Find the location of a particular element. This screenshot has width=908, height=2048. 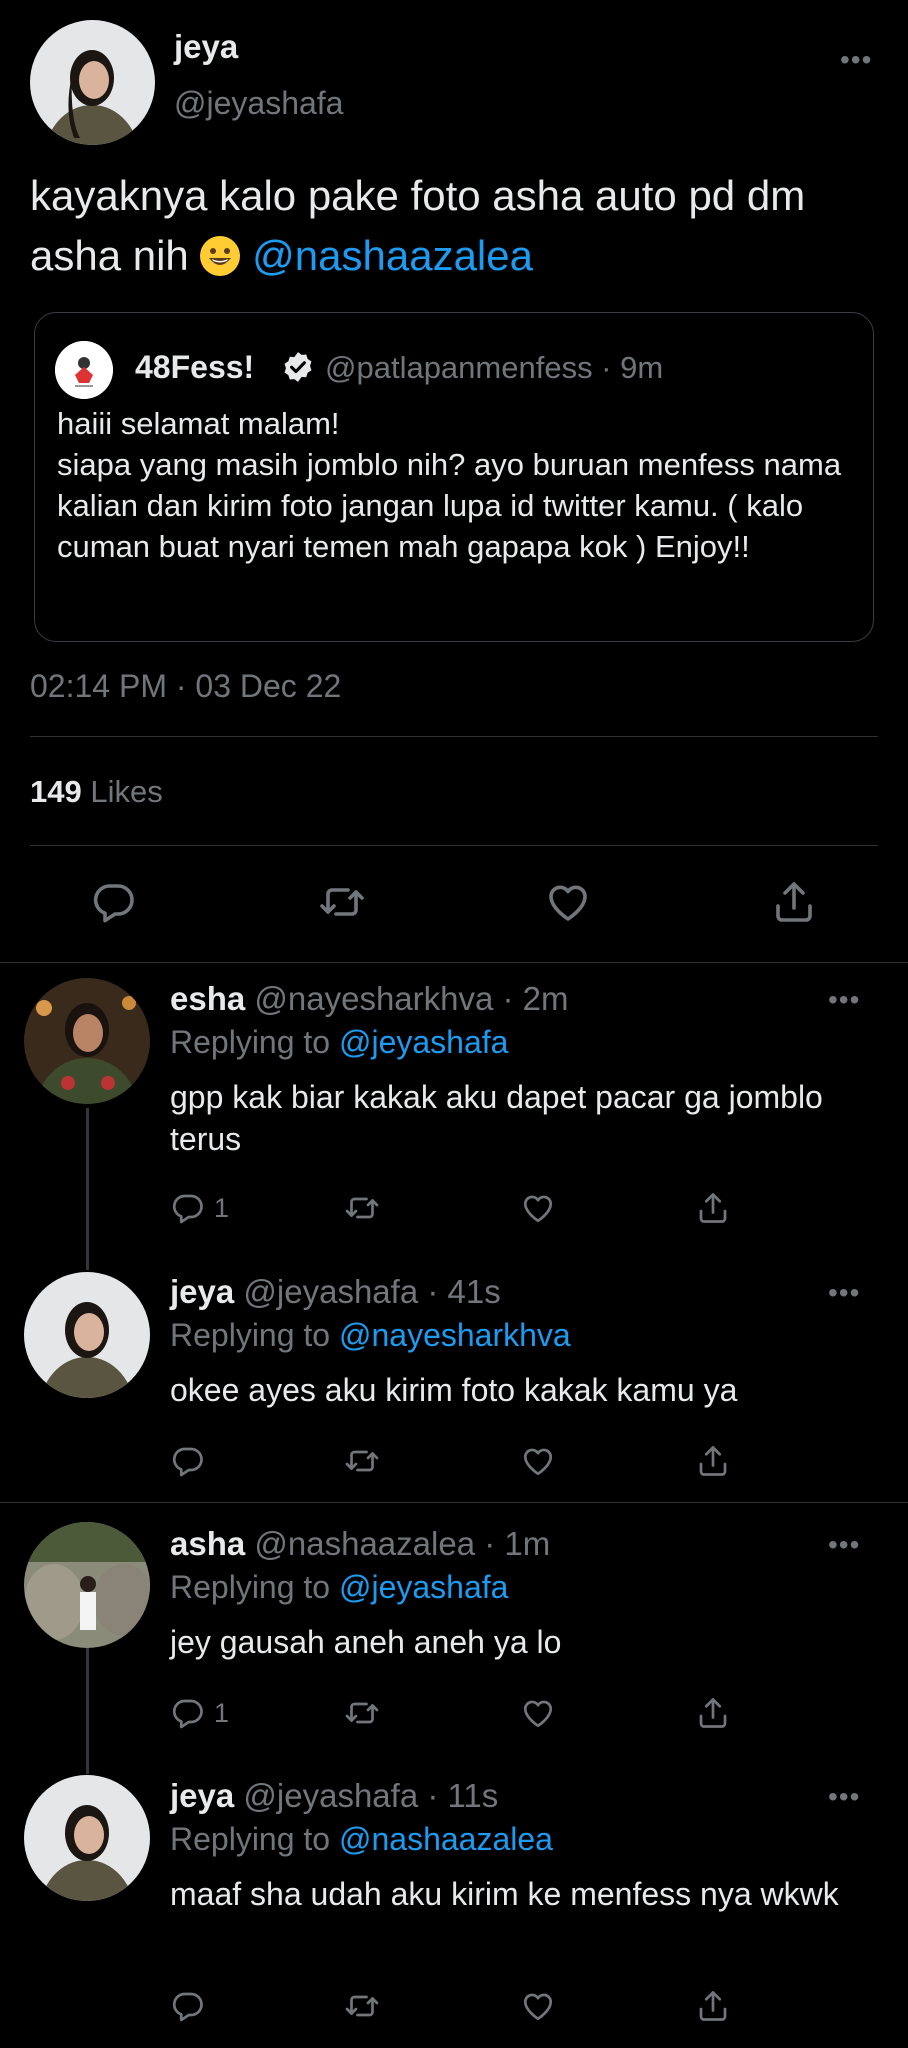

mention-link: @nashaazalea is located at coordinates (392, 255).